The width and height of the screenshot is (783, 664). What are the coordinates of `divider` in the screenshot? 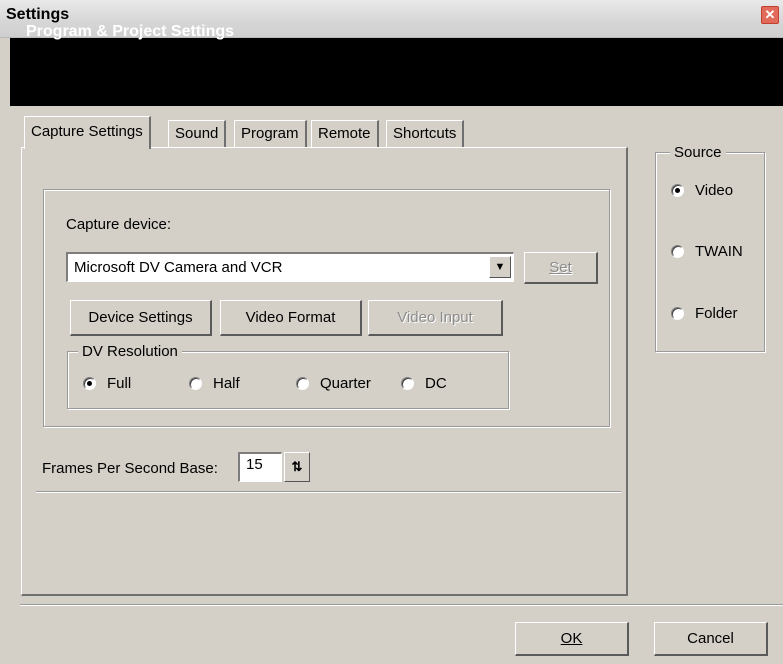 It's located at (328, 492).